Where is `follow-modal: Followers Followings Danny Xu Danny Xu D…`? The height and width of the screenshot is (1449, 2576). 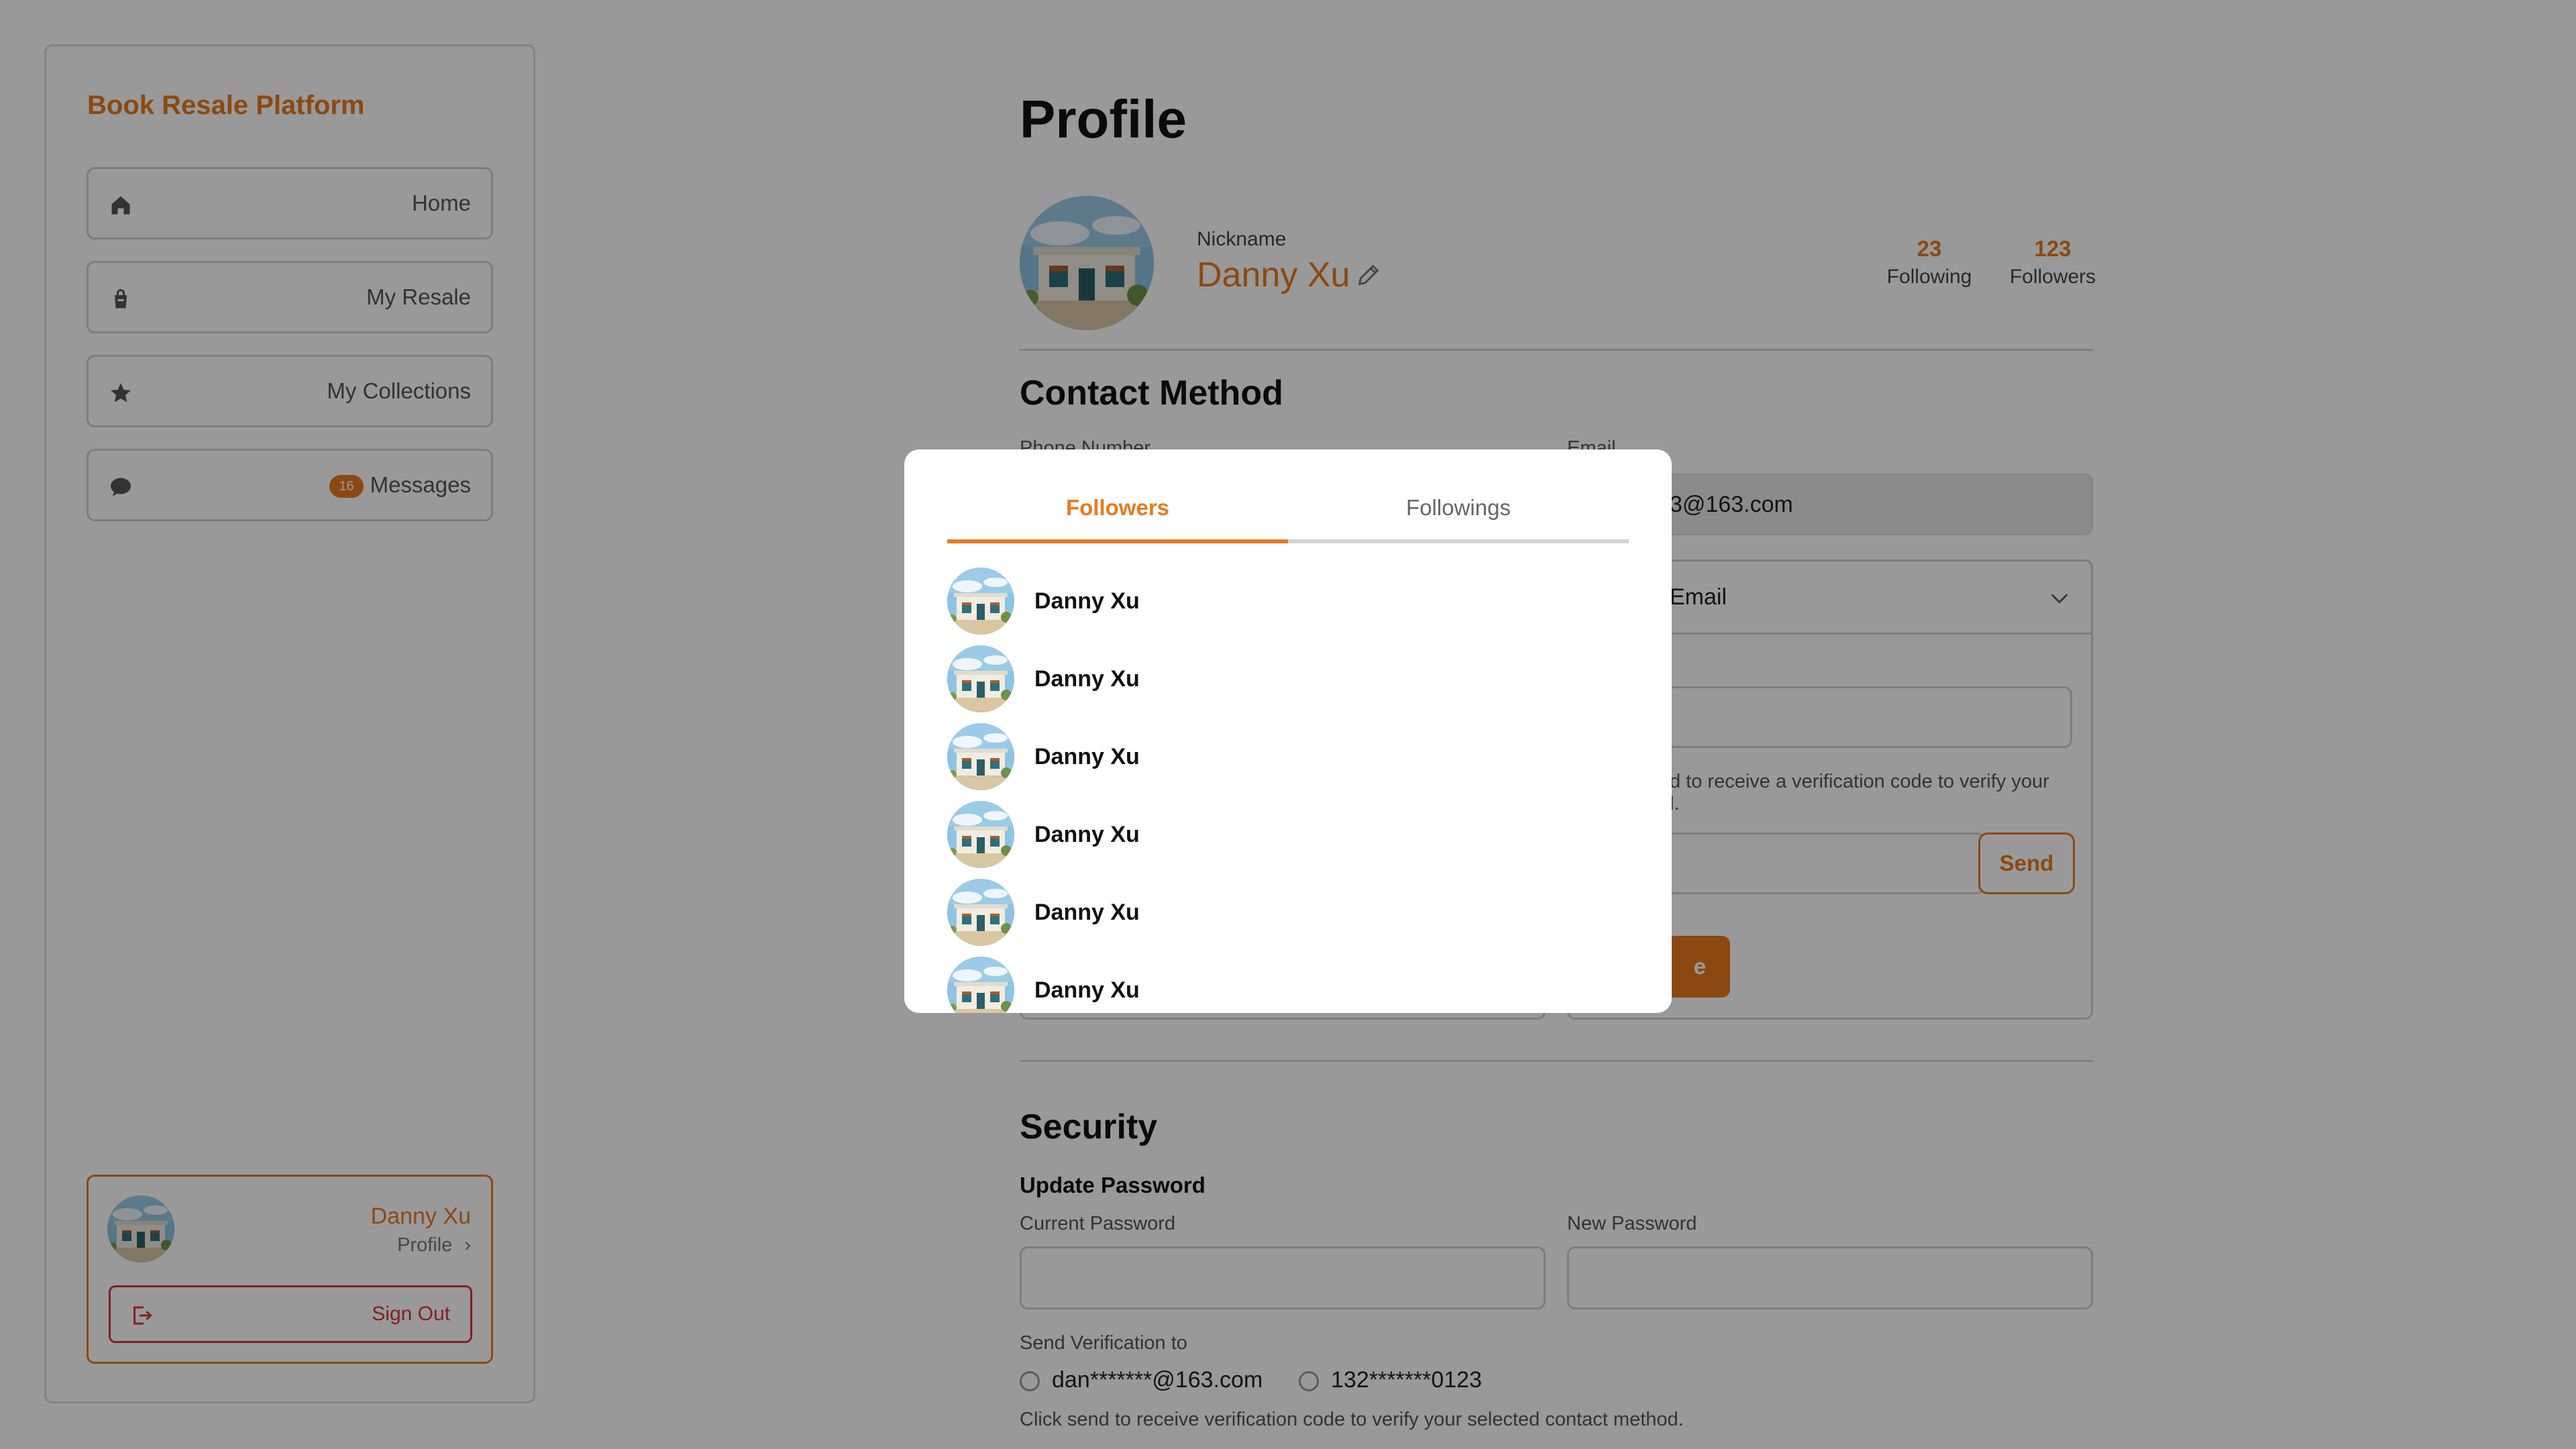 follow-modal: Followers Followings Danny Xu Danny Xu D… is located at coordinates (1288, 731).